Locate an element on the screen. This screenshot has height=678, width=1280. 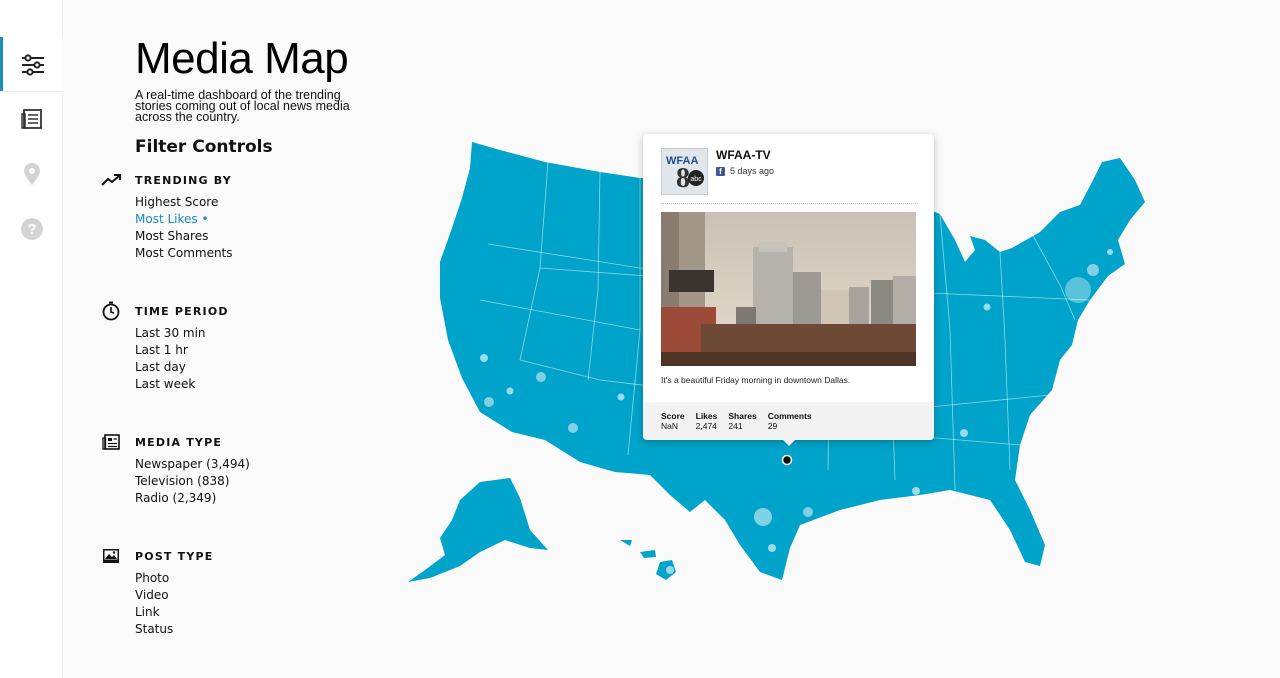
stat-score: Score NaN is located at coordinates (673, 425).